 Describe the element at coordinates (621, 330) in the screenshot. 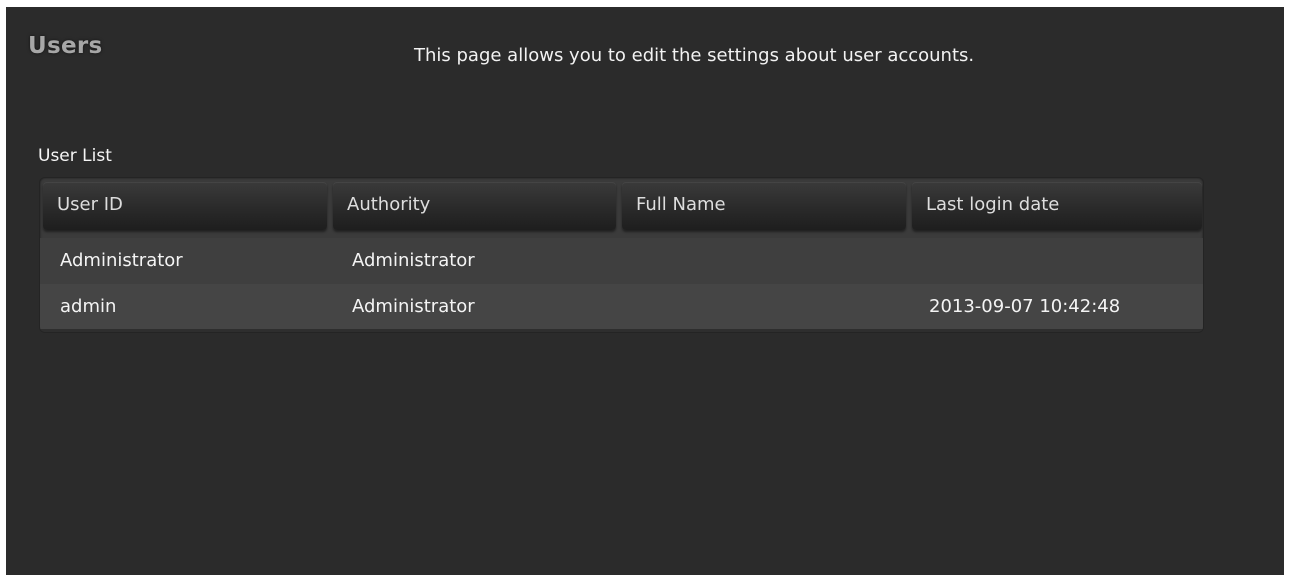

I see `table-bottom-edge` at that location.